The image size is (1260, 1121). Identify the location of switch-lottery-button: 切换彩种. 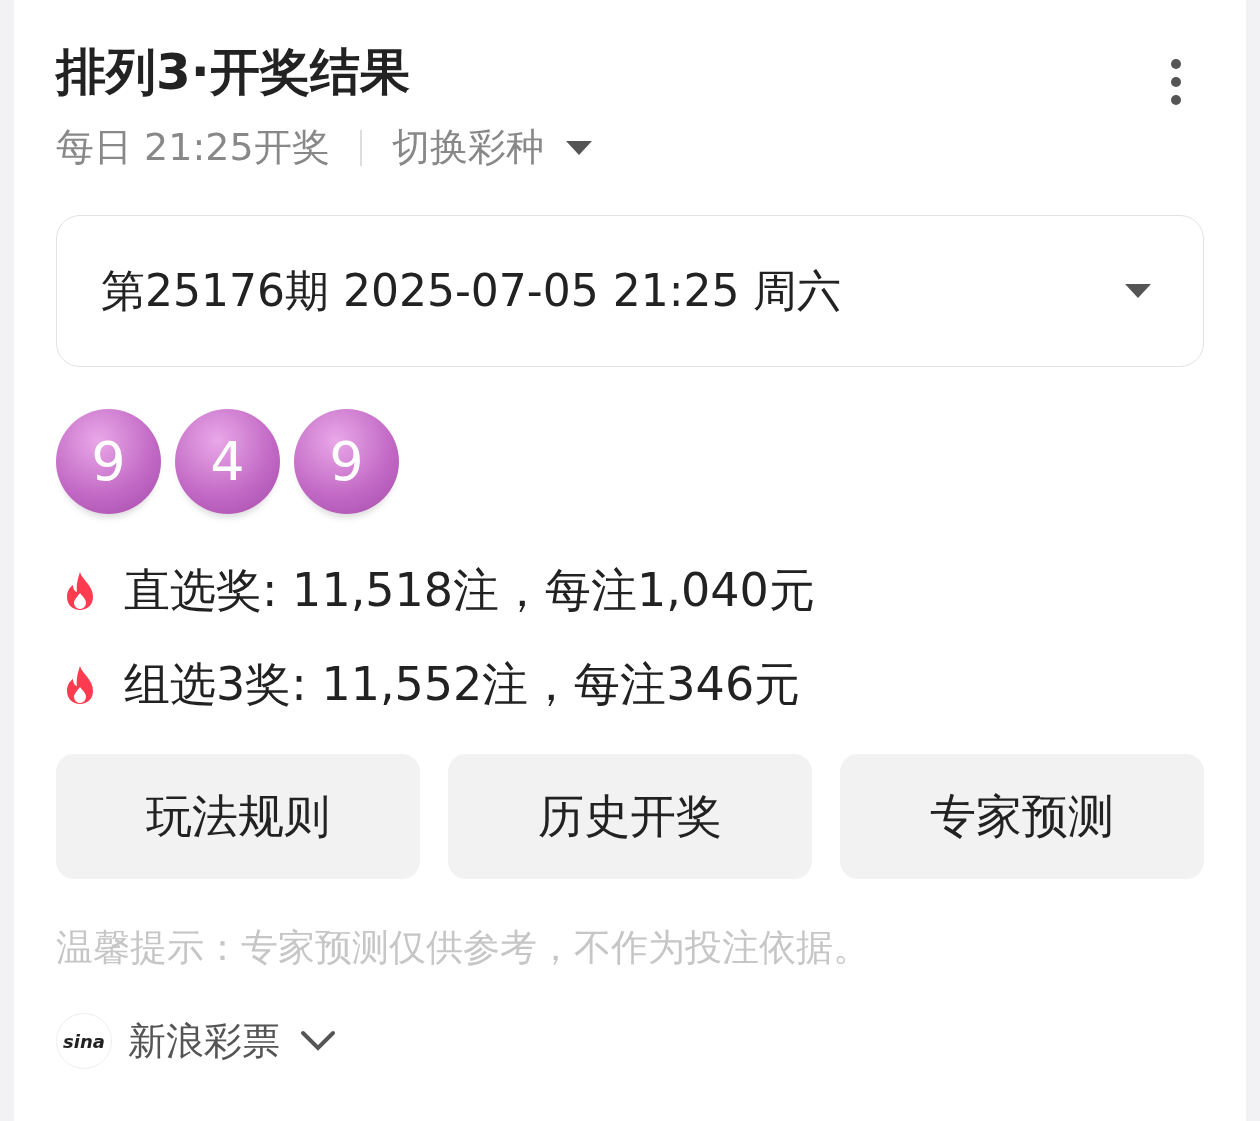
(492, 147).